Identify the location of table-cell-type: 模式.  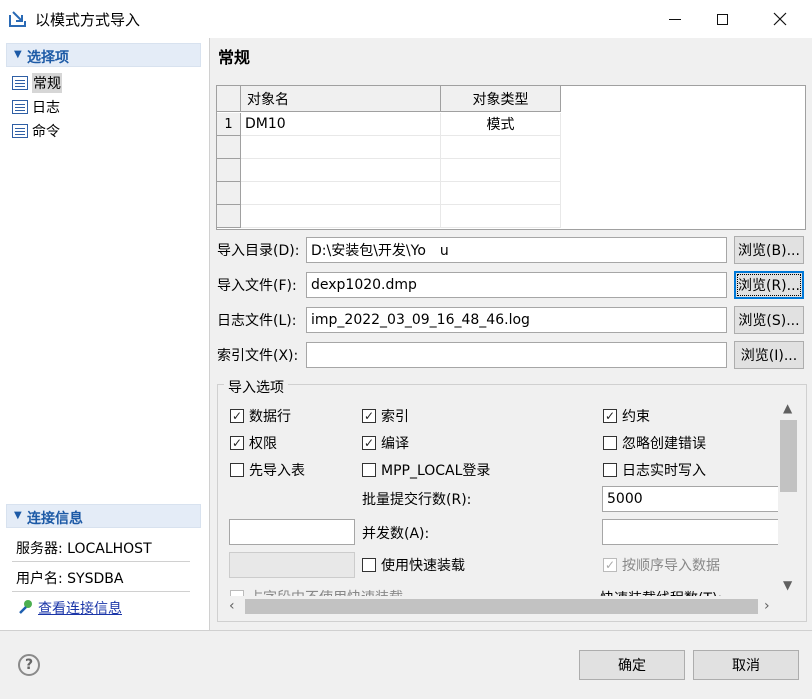
(501, 124).